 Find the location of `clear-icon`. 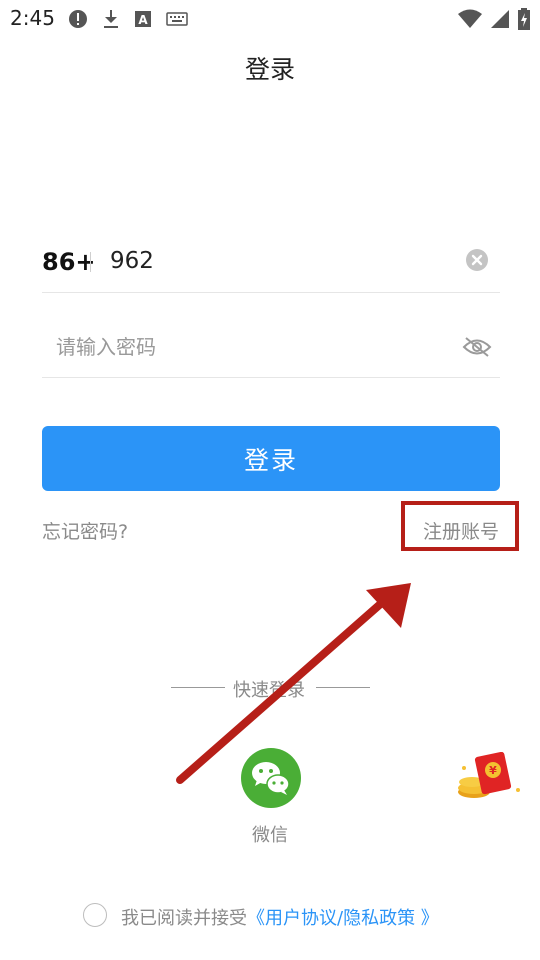

clear-icon is located at coordinates (477, 260).